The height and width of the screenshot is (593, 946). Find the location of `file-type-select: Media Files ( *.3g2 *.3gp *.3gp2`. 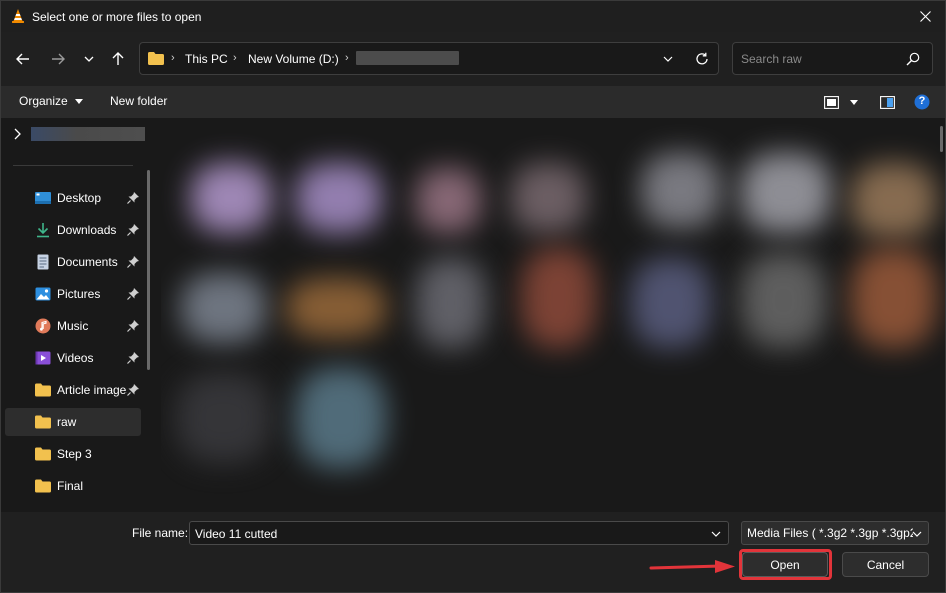

file-type-select: Media Files ( *.3g2 *.3gp *.3gp2 is located at coordinates (835, 533).